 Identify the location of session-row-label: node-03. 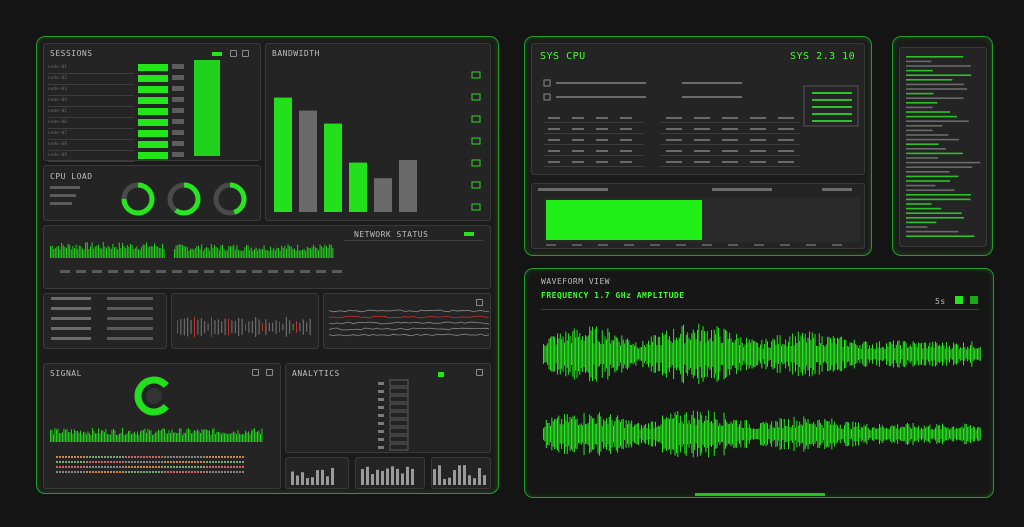
(57, 89).